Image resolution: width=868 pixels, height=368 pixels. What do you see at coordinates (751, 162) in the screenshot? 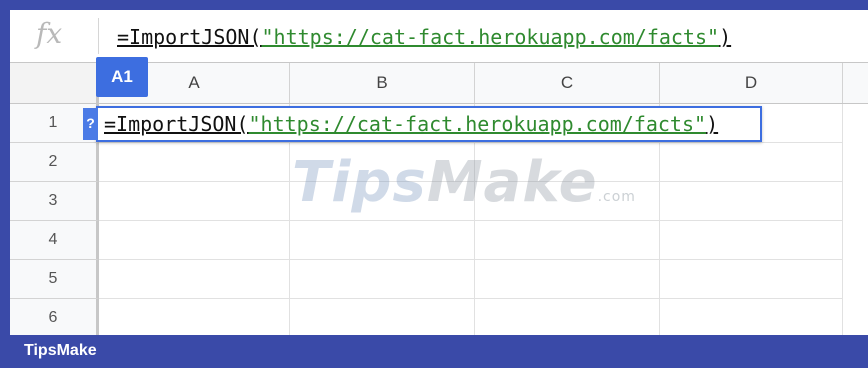
I see `cell-d2` at bounding box center [751, 162].